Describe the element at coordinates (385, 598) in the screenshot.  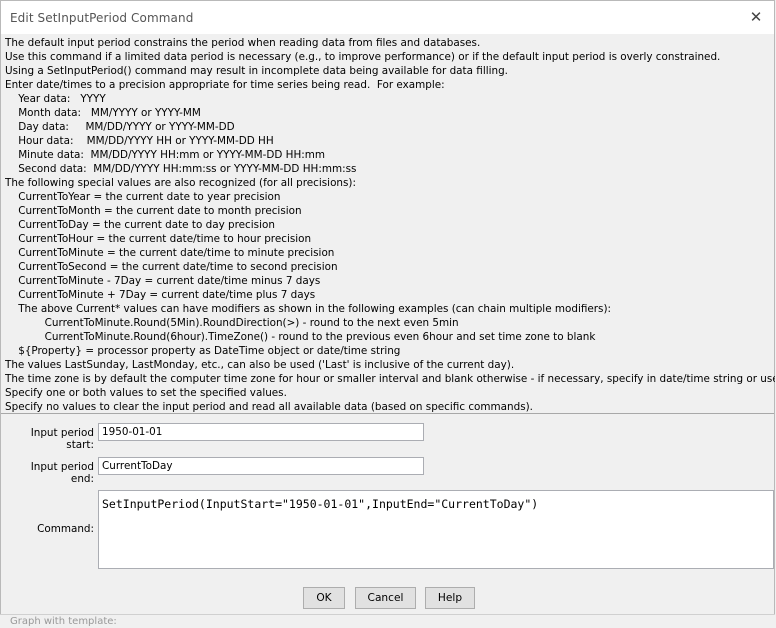
I see `cancel-button: Cancel` at that location.